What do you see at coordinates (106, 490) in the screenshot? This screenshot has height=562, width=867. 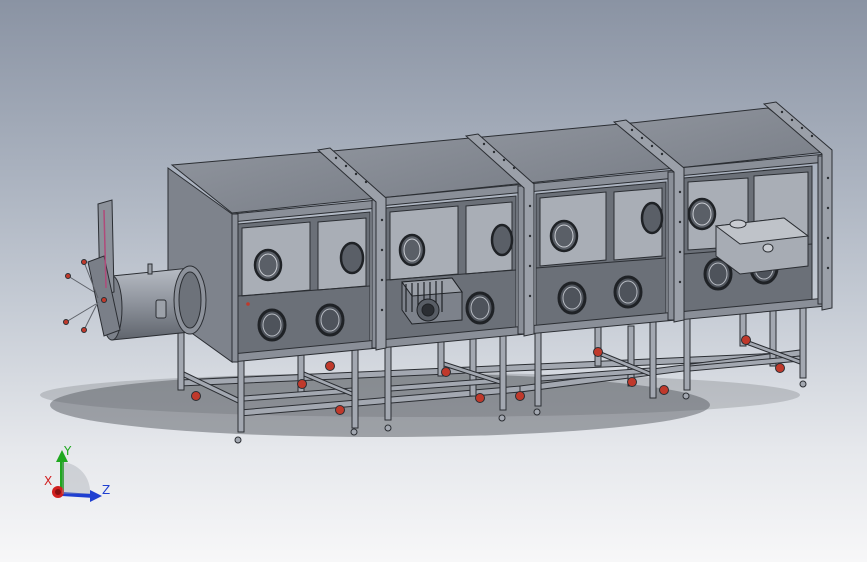 I see `triad-z-label: Z` at bounding box center [106, 490].